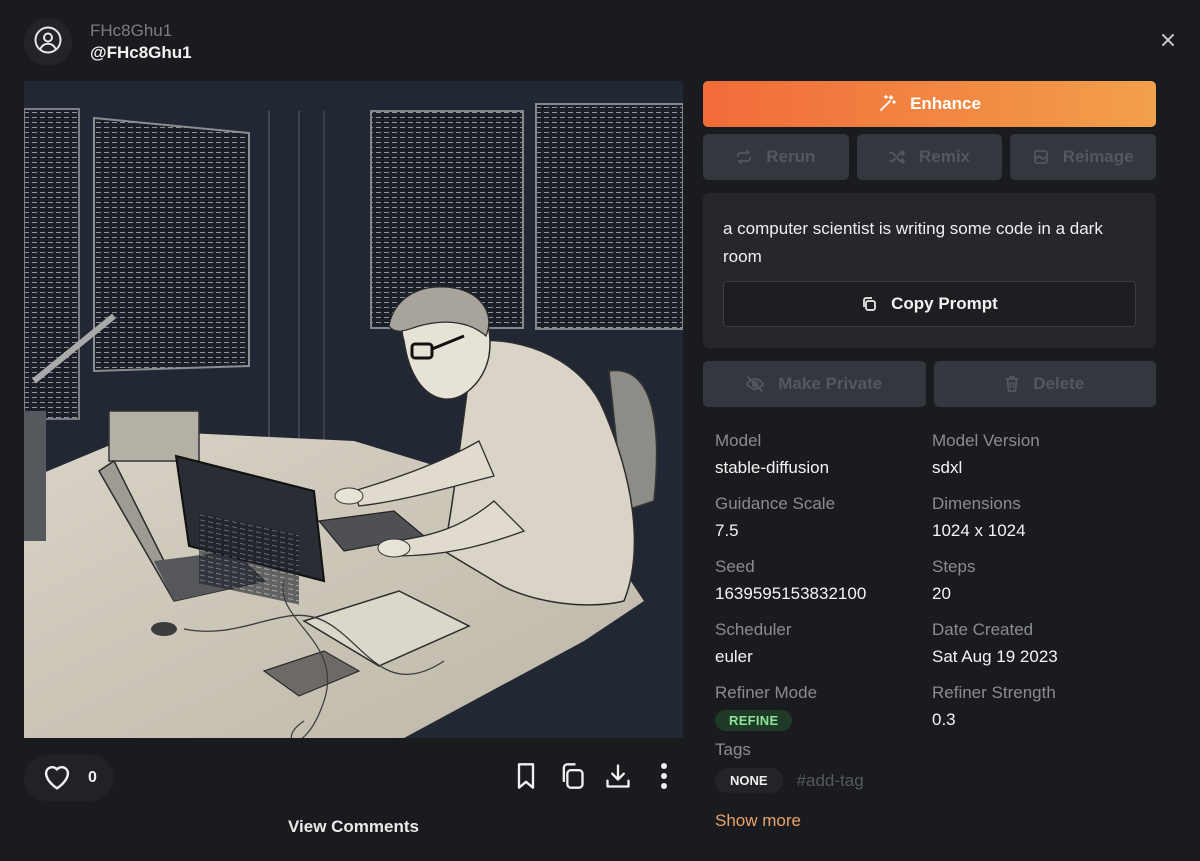 Image resolution: width=1200 pixels, height=861 pixels. I want to click on add-tag-input: #add-tag, so click(830, 781).